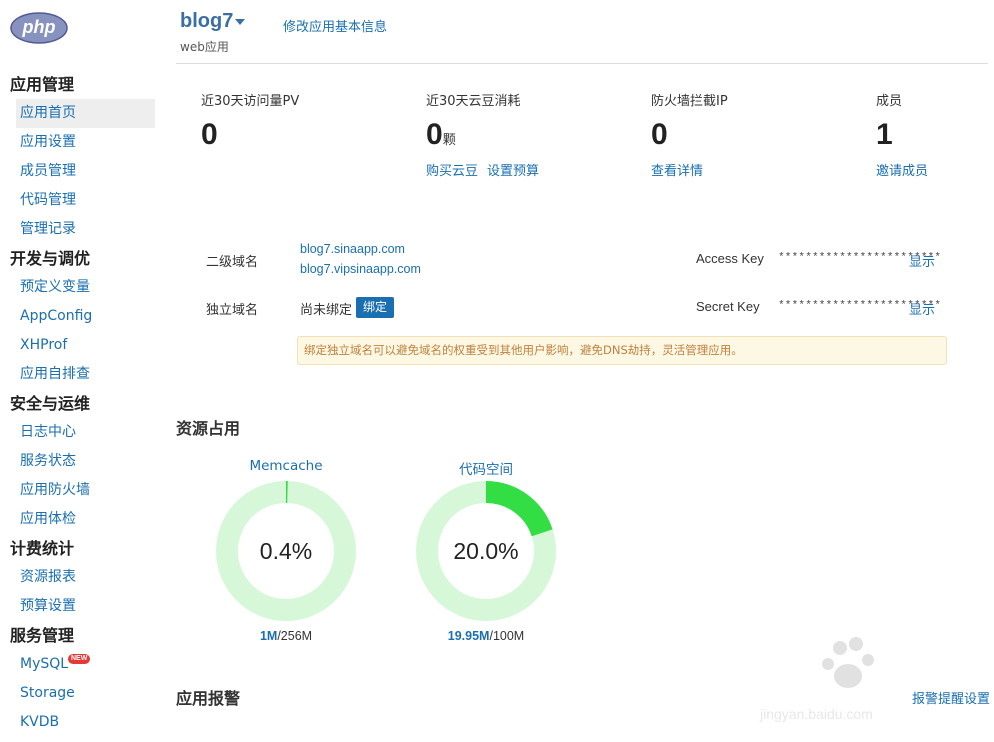 The height and width of the screenshot is (742, 994). I want to click on stat-firewall-label: 防火墙拦截IP, so click(689, 101).